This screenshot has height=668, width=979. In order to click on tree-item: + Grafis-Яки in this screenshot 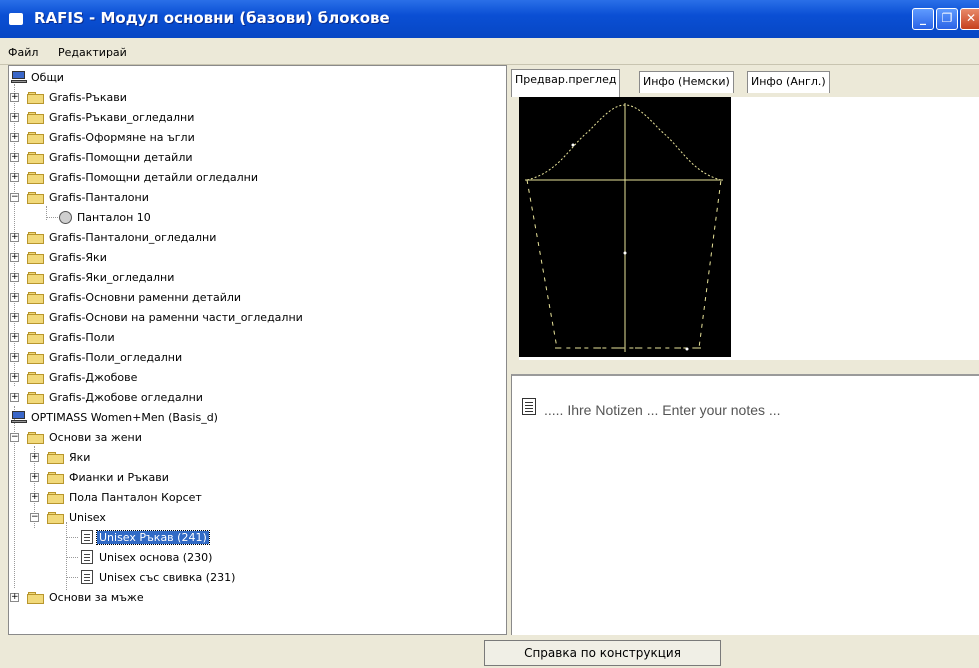, I will do `click(254, 257)`.